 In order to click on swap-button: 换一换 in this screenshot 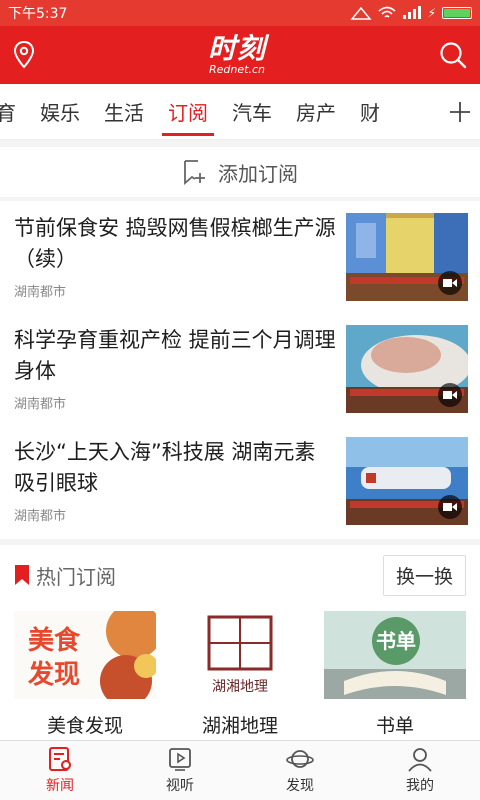, I will do `click(424, 575)`.